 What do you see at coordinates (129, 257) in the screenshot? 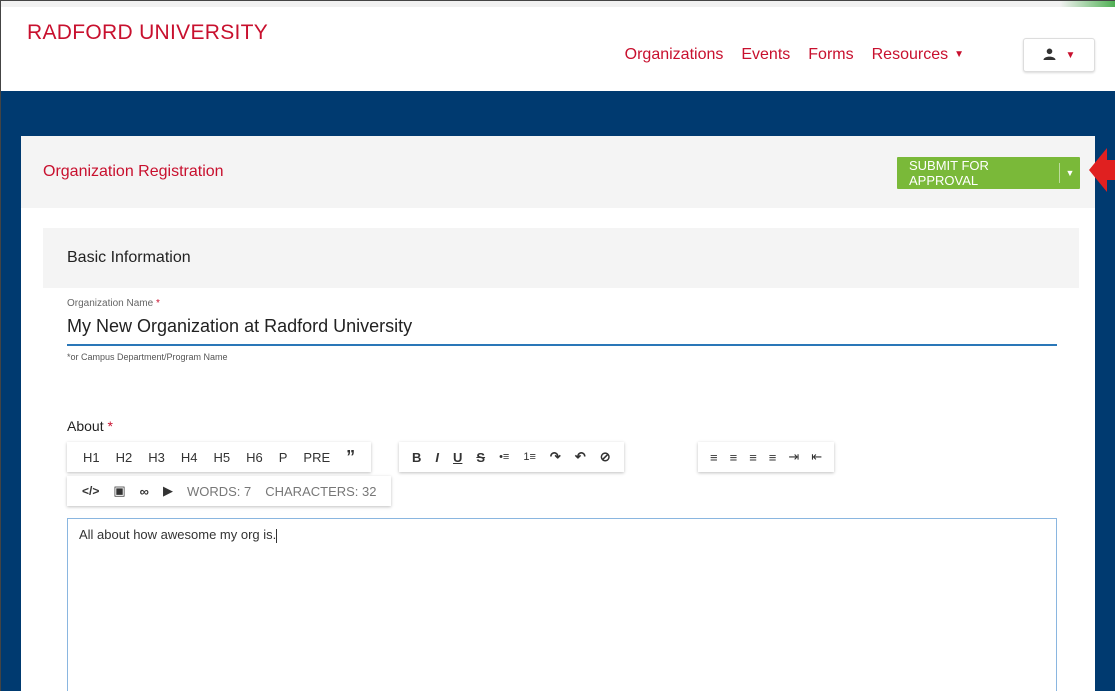
I see `section-title: Basic Information` at bounding box center [129, 257].